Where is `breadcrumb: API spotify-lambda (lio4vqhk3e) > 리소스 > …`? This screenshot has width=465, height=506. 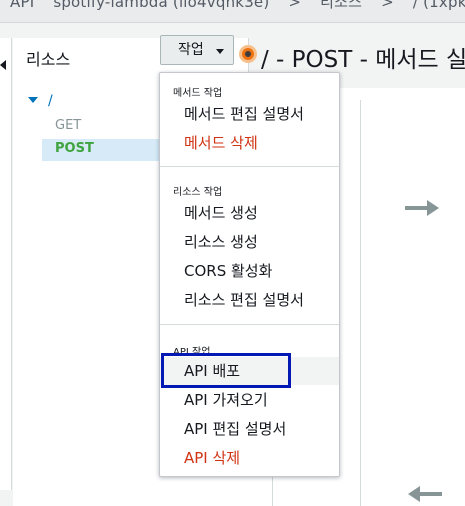
breadcrumb: API spotify-lambda (lio4vqhk3e) > 리소스 > … is located at coordinates (237, 6).